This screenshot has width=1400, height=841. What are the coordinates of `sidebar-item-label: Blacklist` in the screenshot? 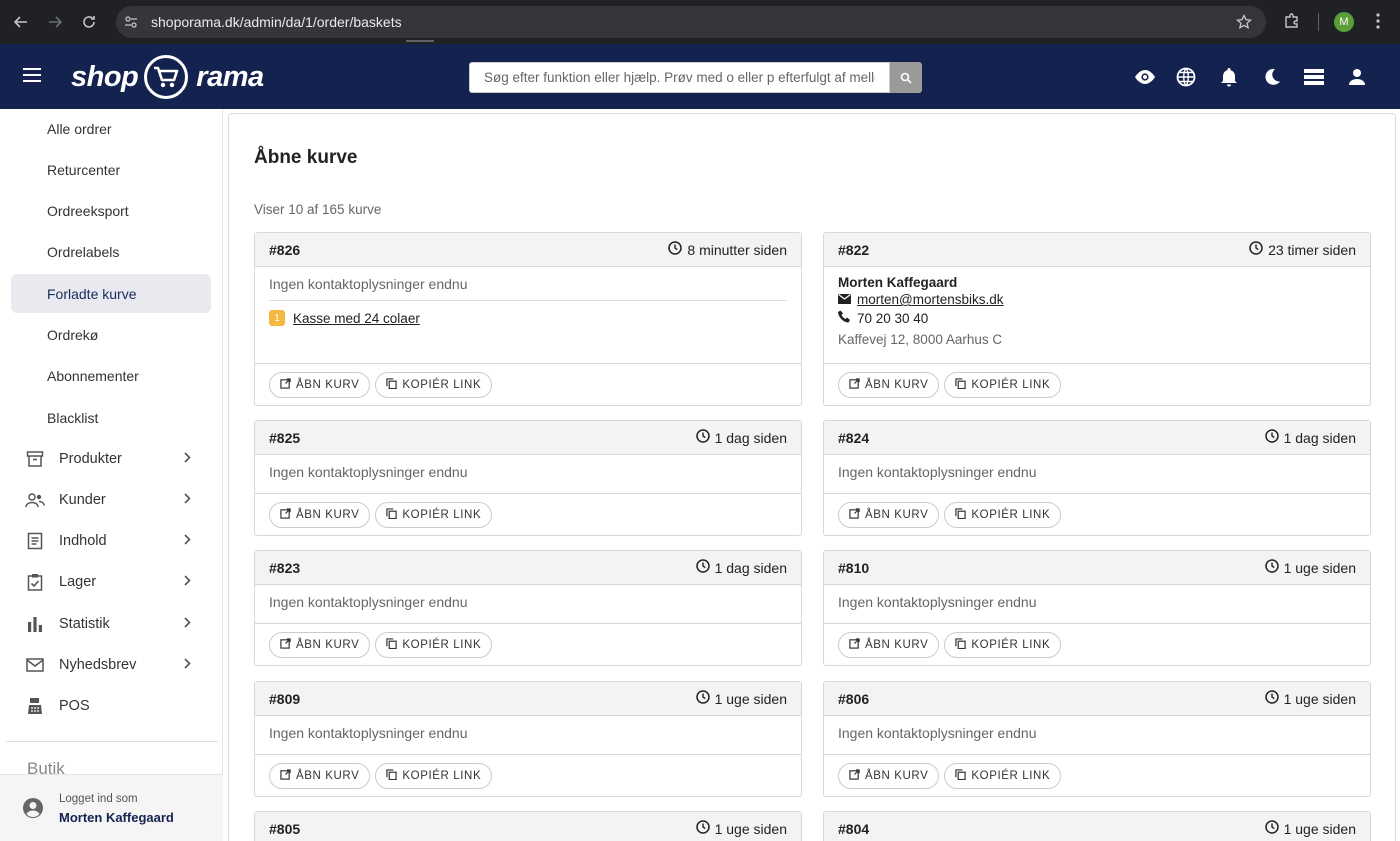 It's located at (73, 417).